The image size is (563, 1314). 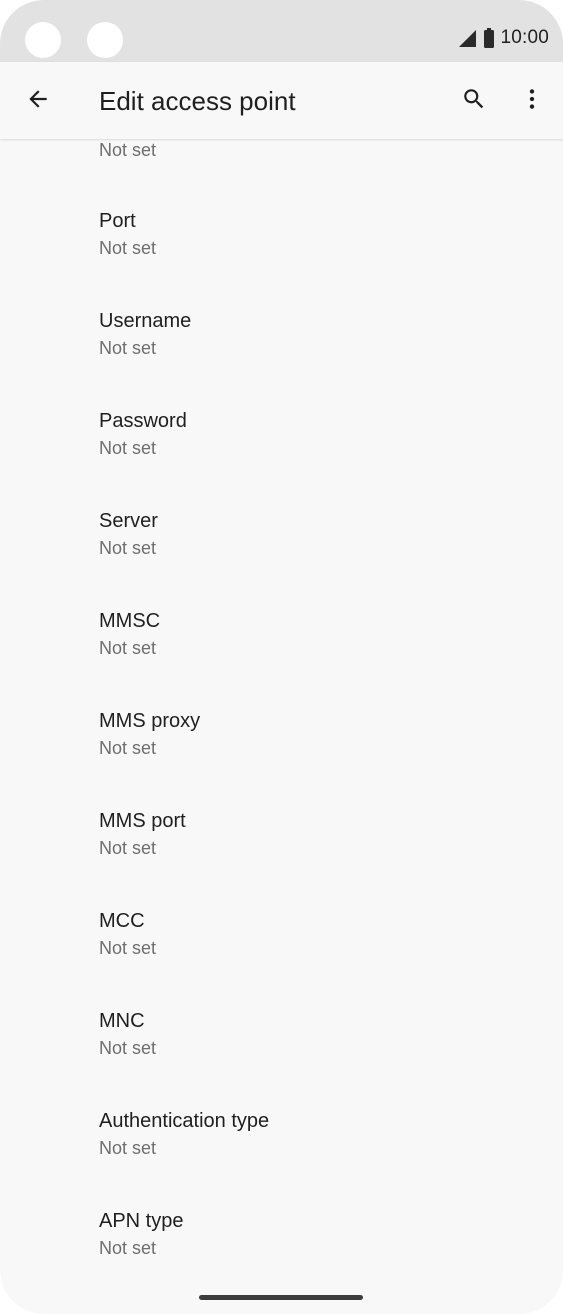 I want to click on search-icon, so click(x=474, y=101).